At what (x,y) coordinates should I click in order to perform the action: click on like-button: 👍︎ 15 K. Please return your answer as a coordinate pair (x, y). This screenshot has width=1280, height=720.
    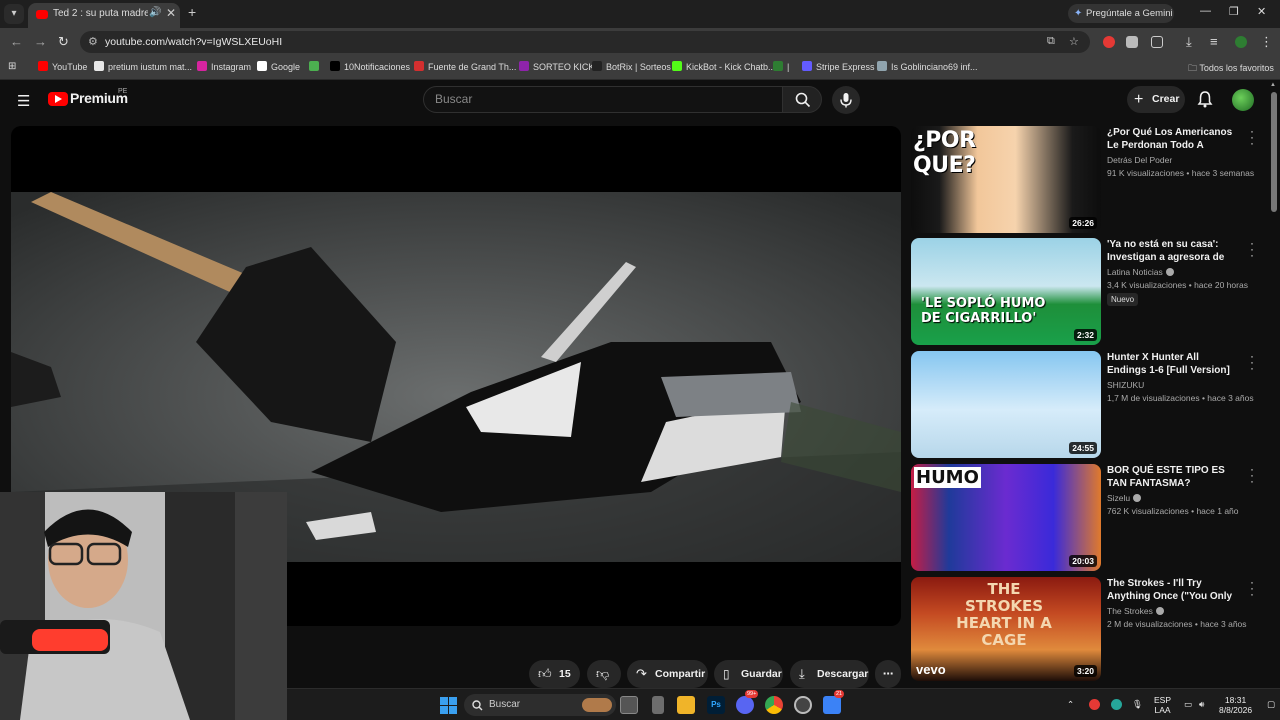
    Looking at the image, I should click on (554, 684).